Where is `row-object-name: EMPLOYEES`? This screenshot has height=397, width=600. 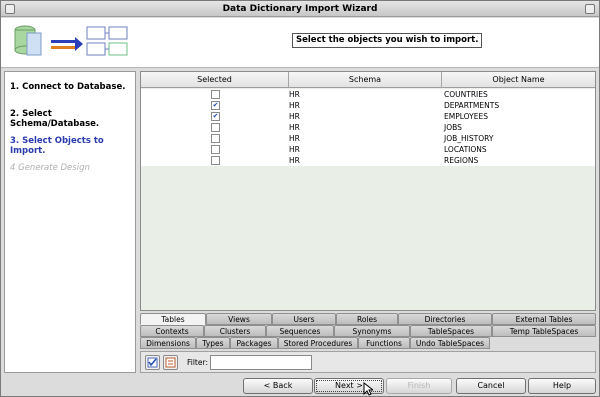
row-object-name: EMPLOYEES is located at coordinates (466, 116).